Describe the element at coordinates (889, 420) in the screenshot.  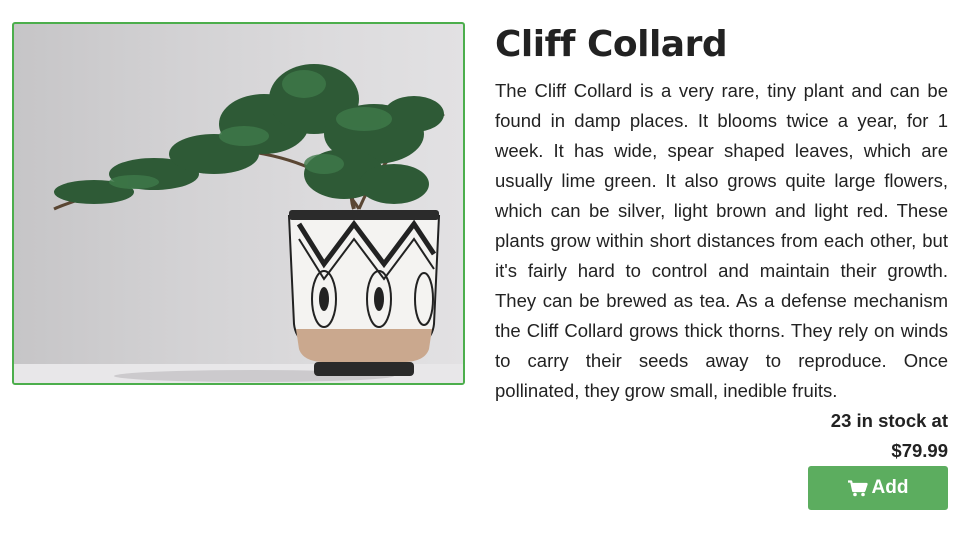
I see `stock-status: 23 in stock at` at that location.